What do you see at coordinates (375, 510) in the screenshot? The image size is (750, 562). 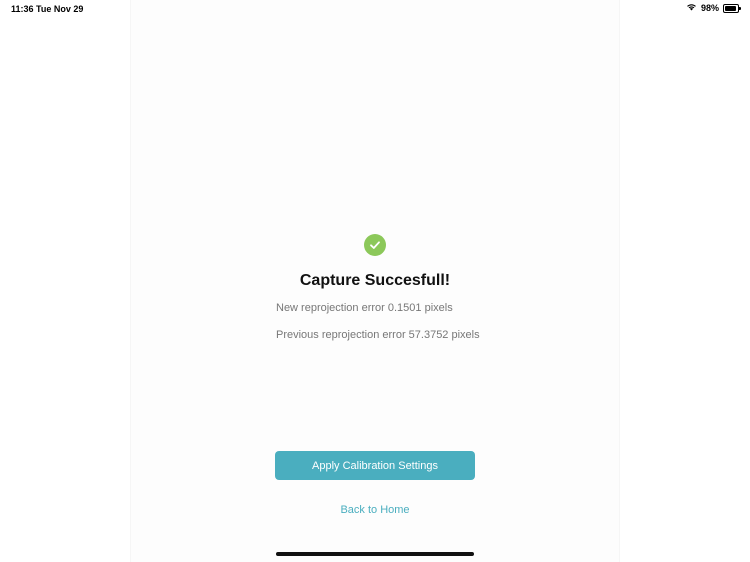 I see `back-to-home-link: Back to Home` at bounding box center [375, 510].